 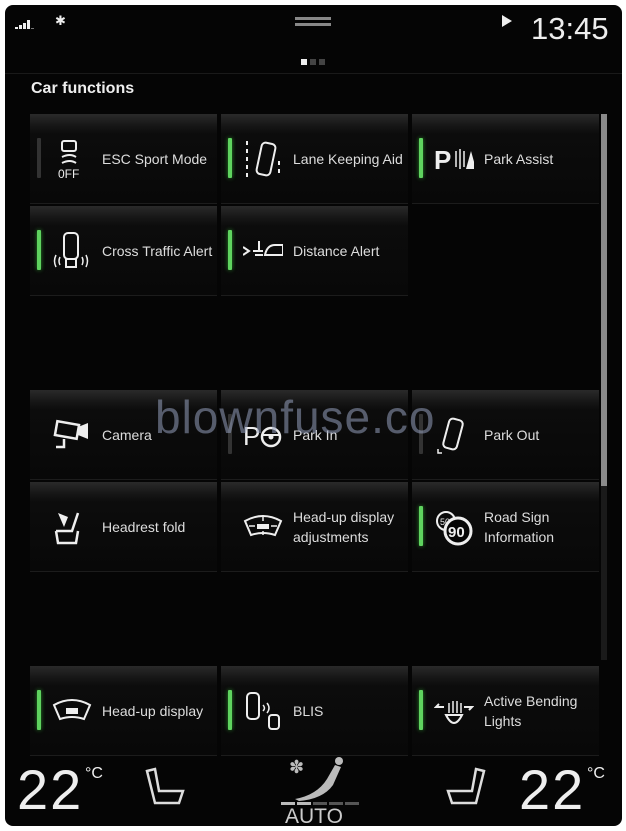 What do you see at coordinates (60, 20) in the screenshot?
I see `bluetooth-icon: ✱` at bounding box center [60, 20].